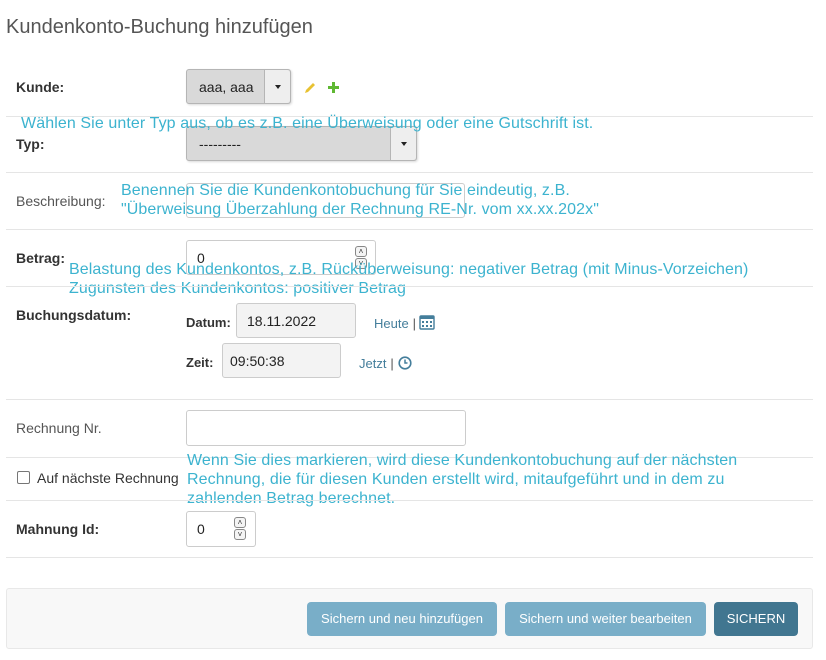 Image resolution: width=826 pixels, height=660 pixels. What do you see at coordinates (59, 428) in the screenshot?
I see `rechnung-nr-label: Rechnung Nr.` at bounding box center [59, 428].